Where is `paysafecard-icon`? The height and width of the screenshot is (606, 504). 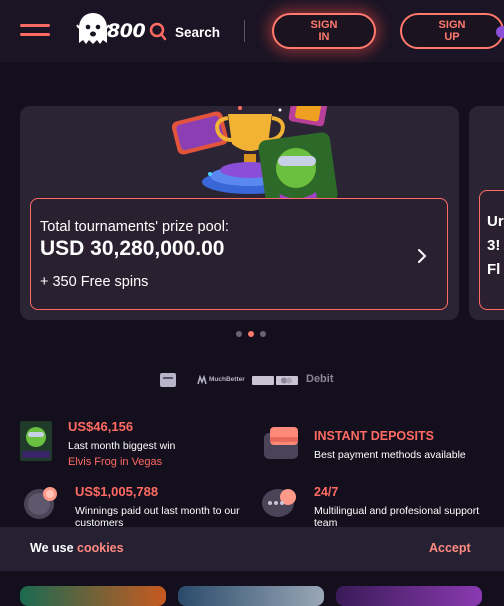
paysafecard-icon is located at coordinates (168, 380).